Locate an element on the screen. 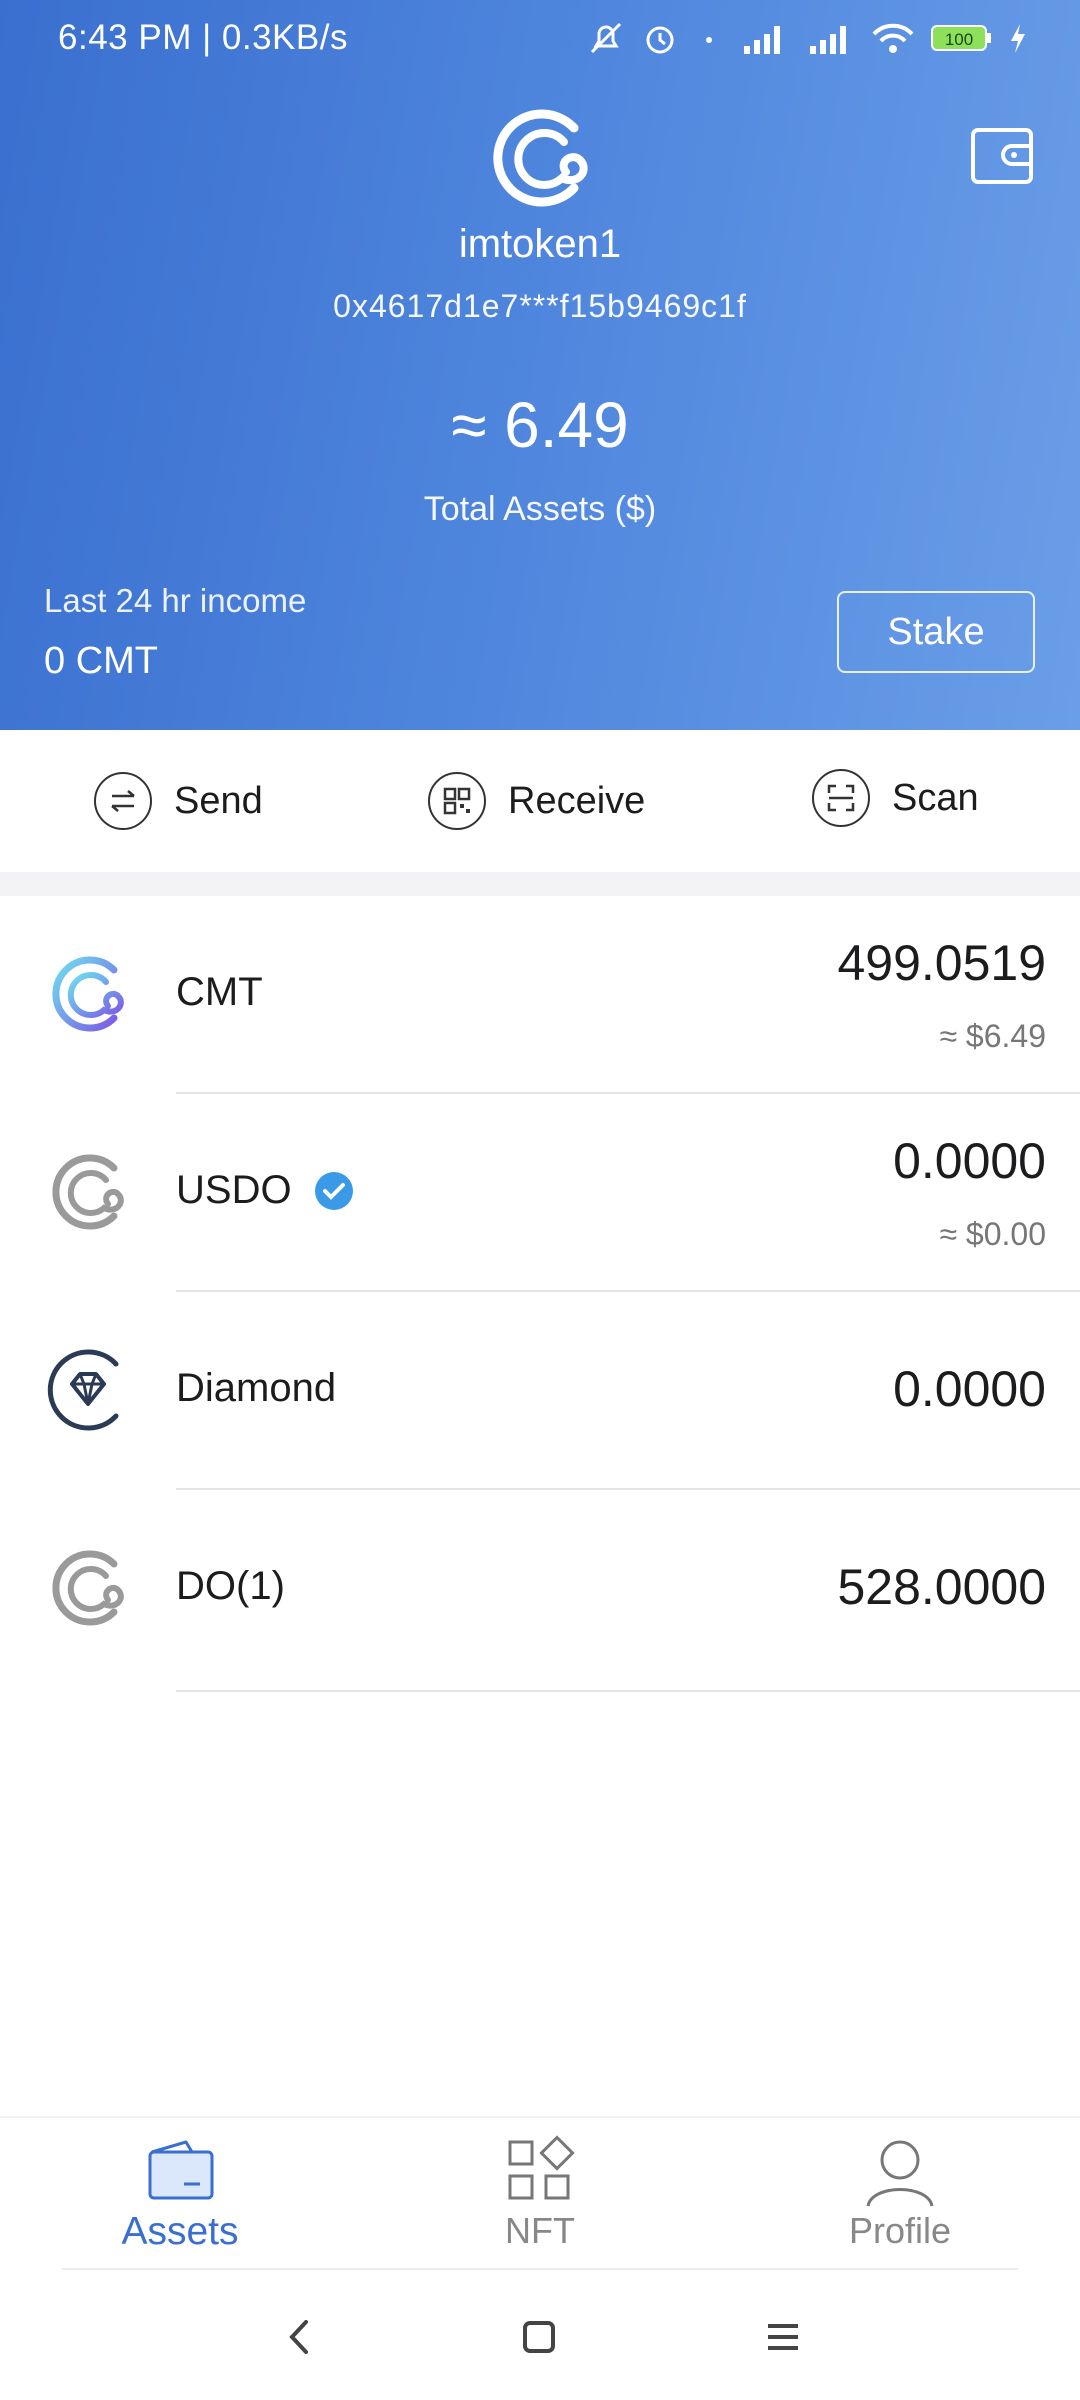  recents-menu-icon is located at coordinates (783, 2337).